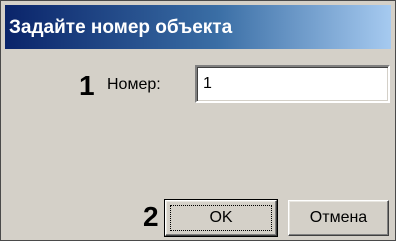 This screenshot has height=243, width=398. Describe the element at coordinates (87, 85) in the screenshot. I see `callout-number-1: 1` at that location.